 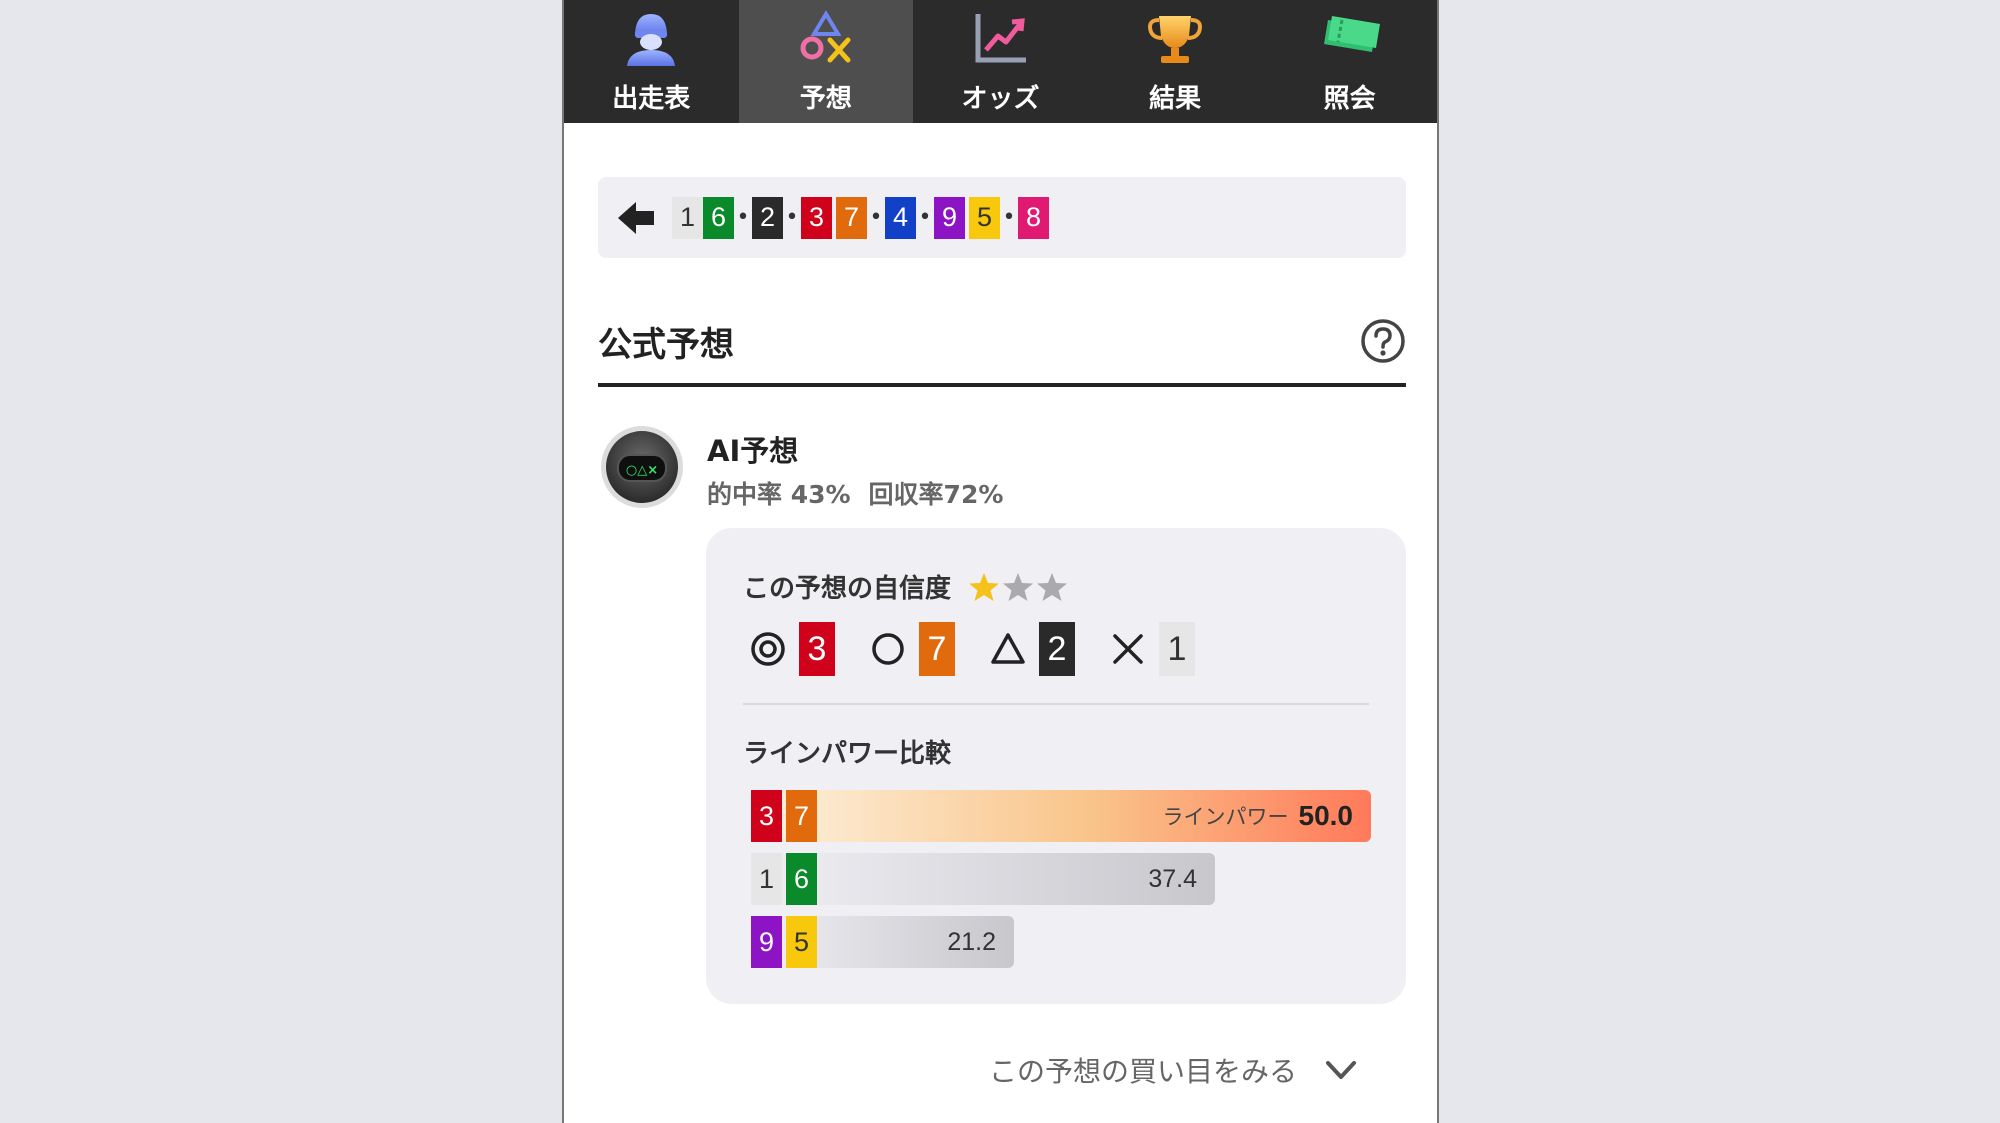 I want to click on frame-number: 2, so click(x=767, y=217).